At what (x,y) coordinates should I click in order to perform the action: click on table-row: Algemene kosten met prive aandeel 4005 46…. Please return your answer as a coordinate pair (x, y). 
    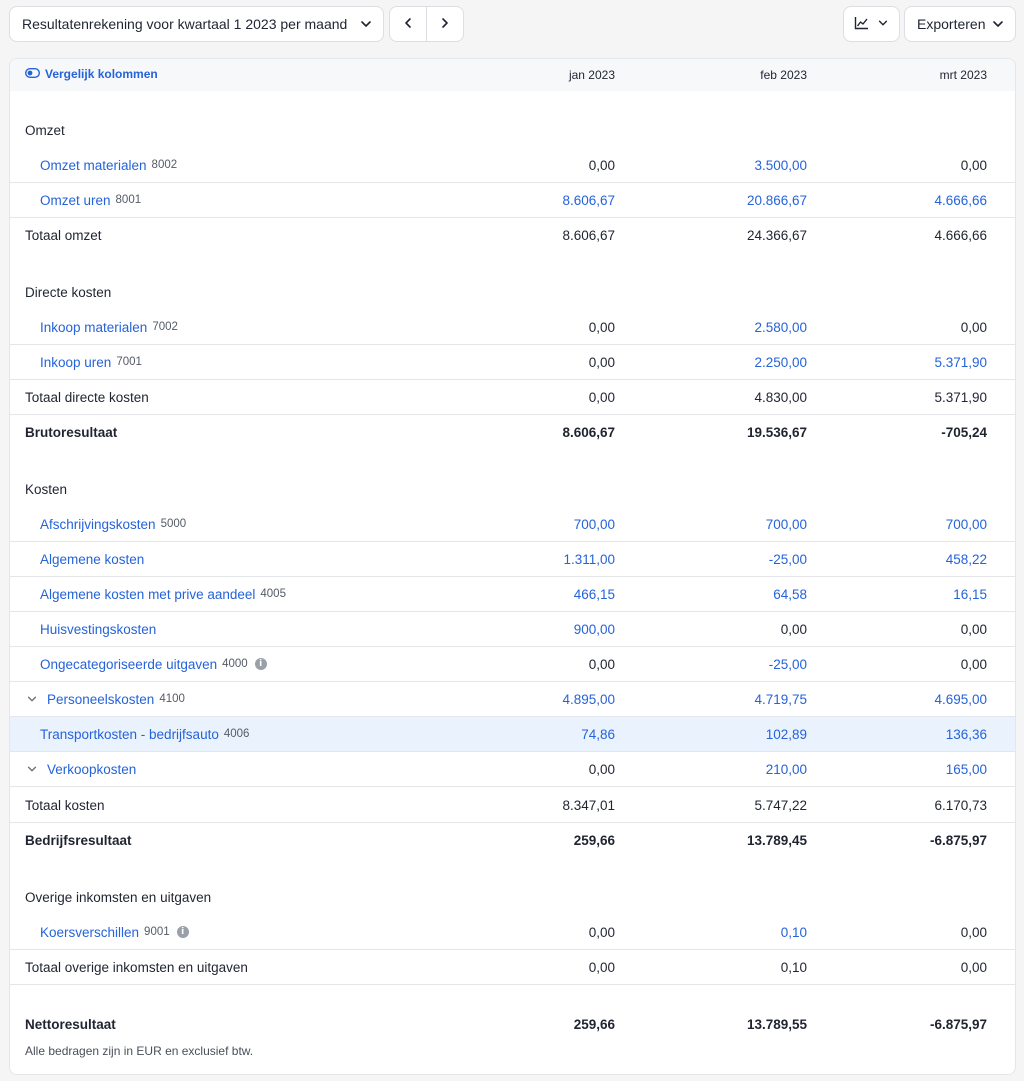
    Looking at the image, I should click on (512, 594).